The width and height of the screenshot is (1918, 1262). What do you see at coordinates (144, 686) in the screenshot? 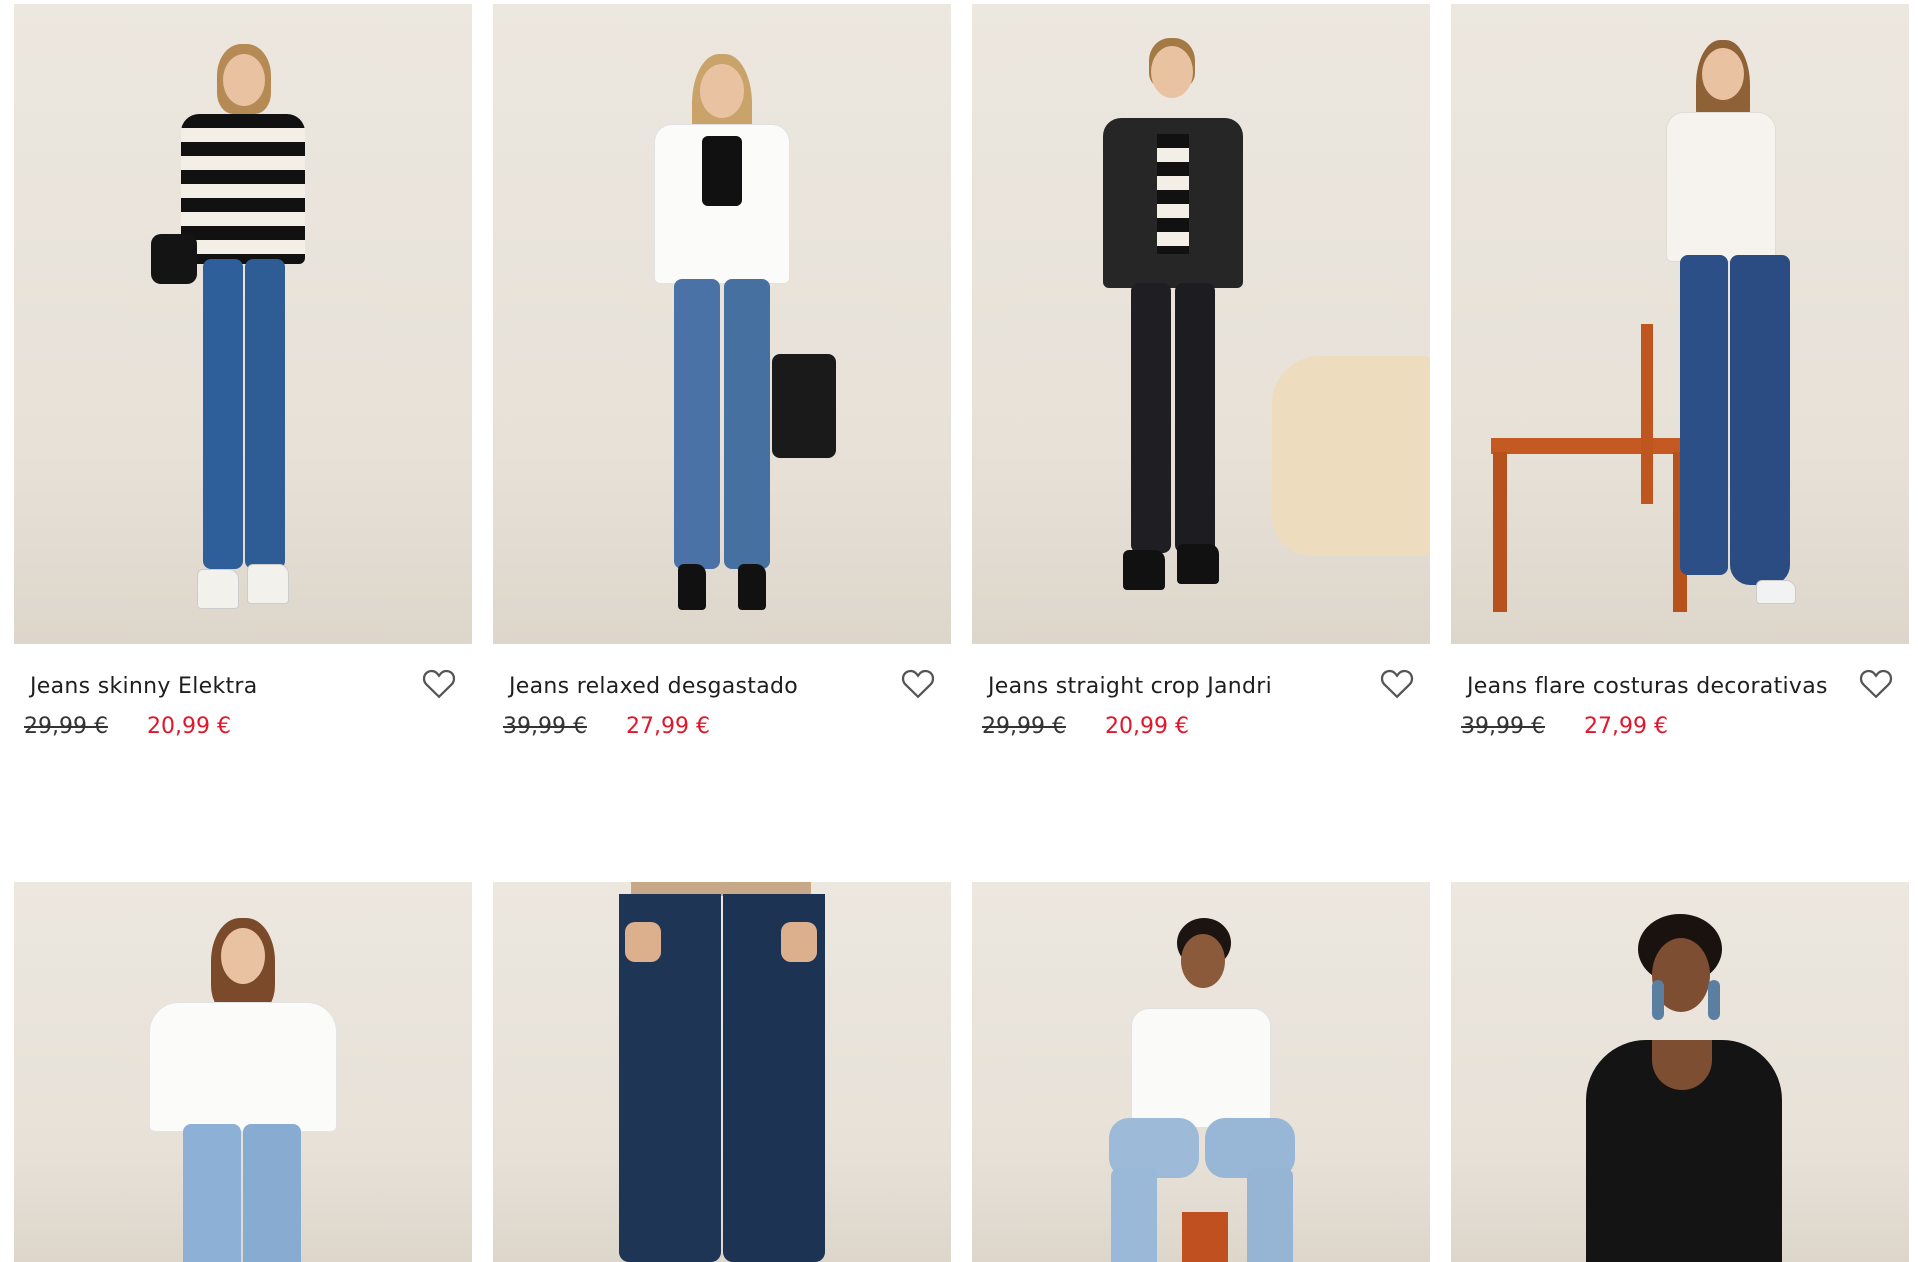
I see `product-name: Jeans skinny Elektra` at bounding box center [144, 686].